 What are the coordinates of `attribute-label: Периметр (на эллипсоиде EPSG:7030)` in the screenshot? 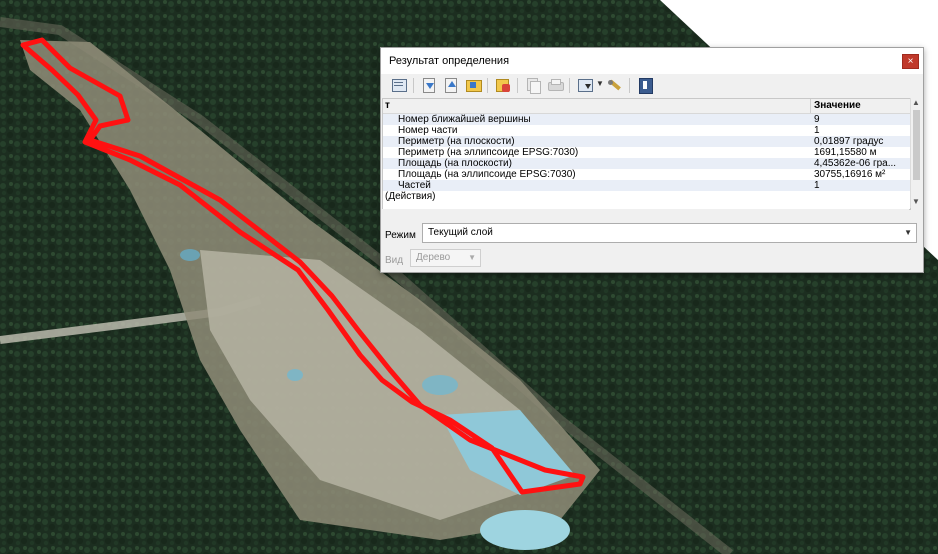 It's located at (488, 152).